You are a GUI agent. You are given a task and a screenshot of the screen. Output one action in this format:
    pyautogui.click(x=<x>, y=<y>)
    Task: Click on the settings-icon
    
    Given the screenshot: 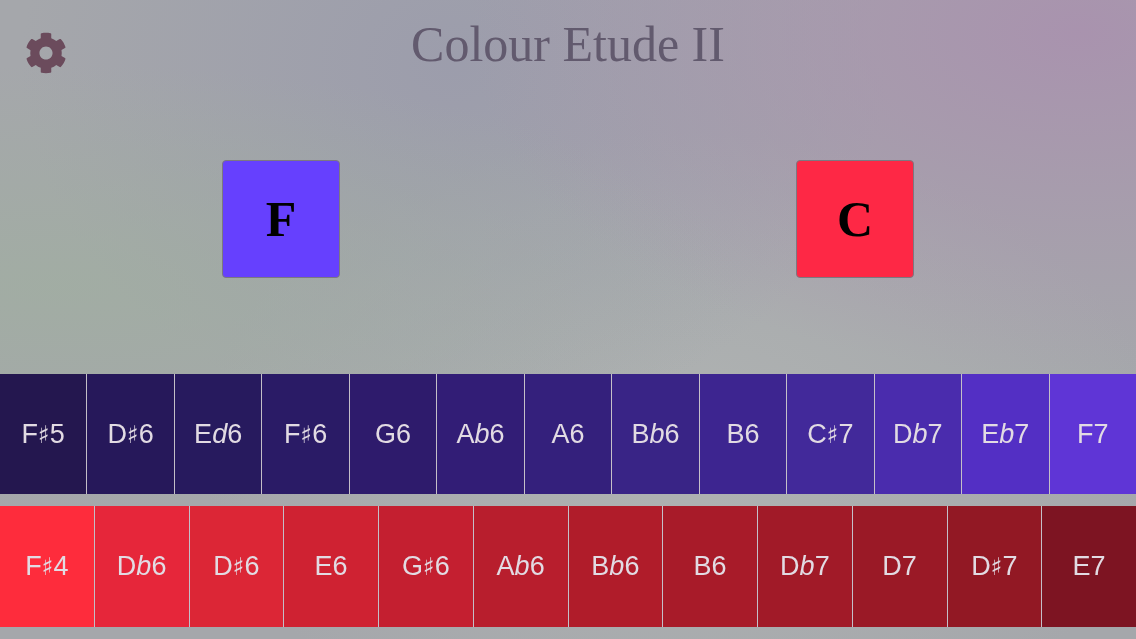 What is the action you would take?
    pyautogui.click(x=46, y=53)
    